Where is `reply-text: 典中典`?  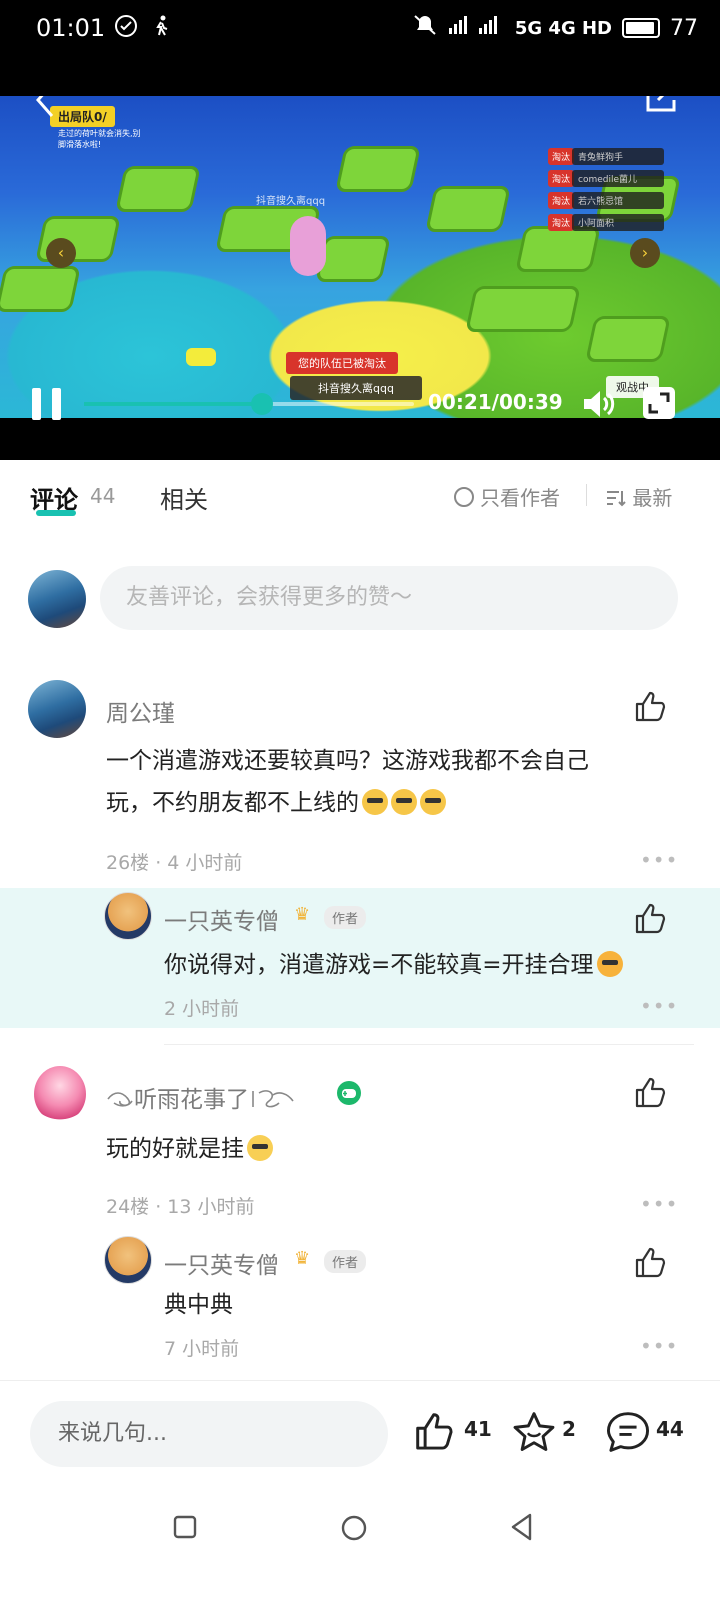
reply-text: 典中典 is located at coordinates (198, 1305).